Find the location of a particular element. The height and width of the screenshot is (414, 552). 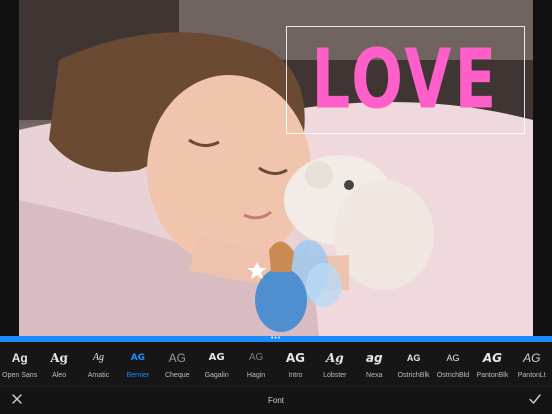

font-name: Lobster is located at coordinates (335, 375).